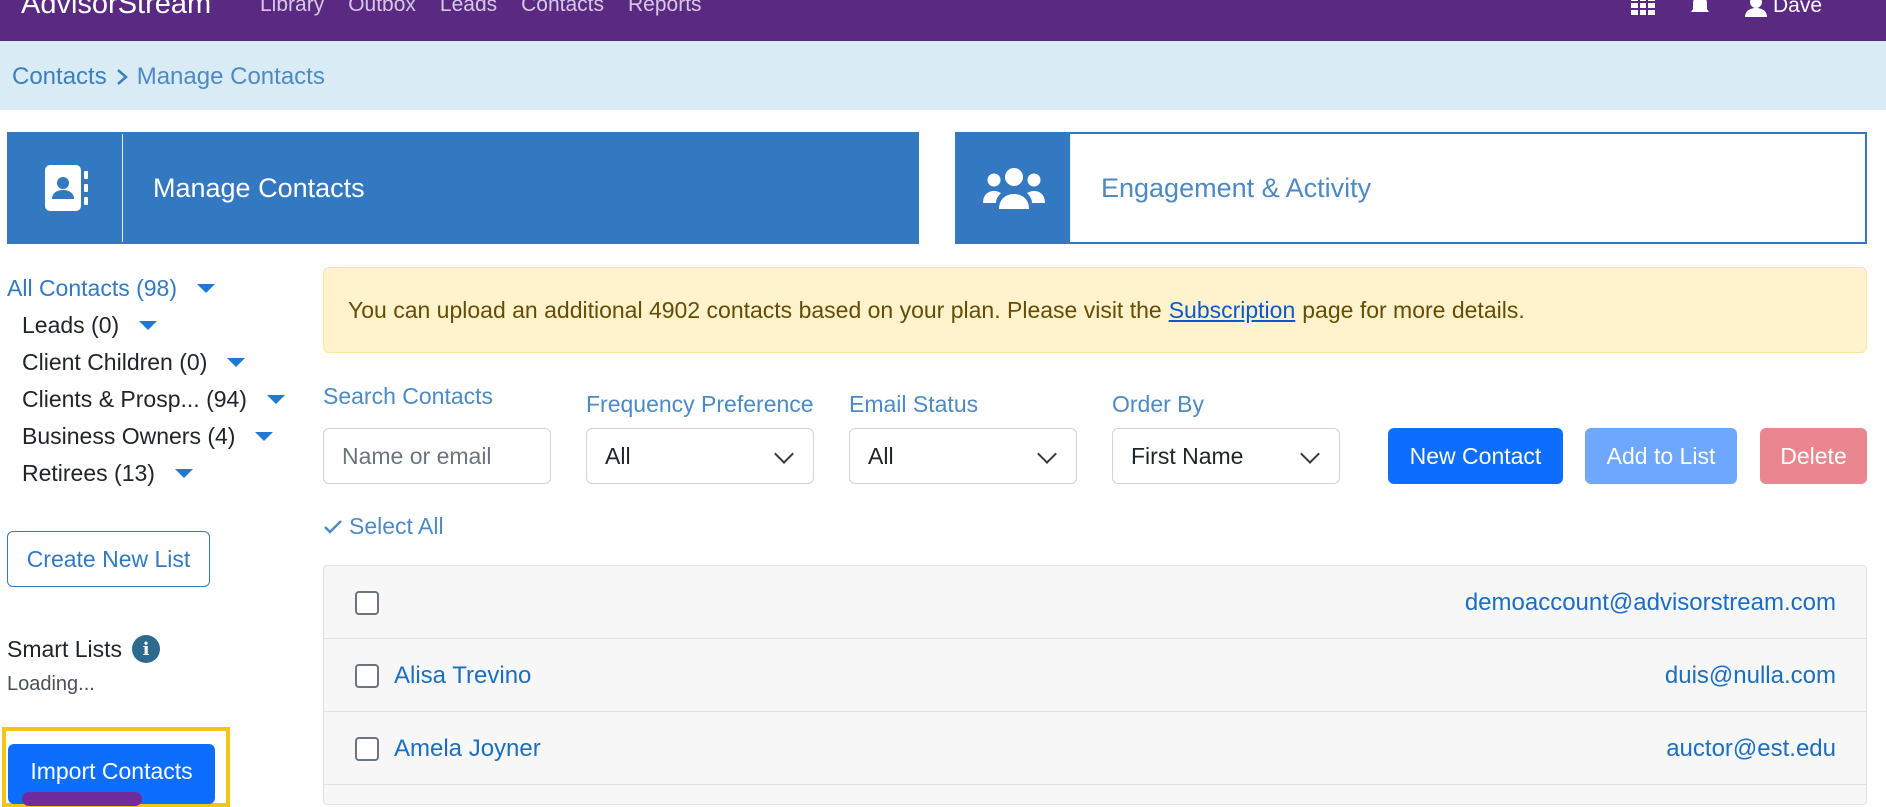 The image size is (1886, 807). Describe the element at coordinates (108, 559) in the screenshot. I see `create-new-list-button: Create New List` at that location.